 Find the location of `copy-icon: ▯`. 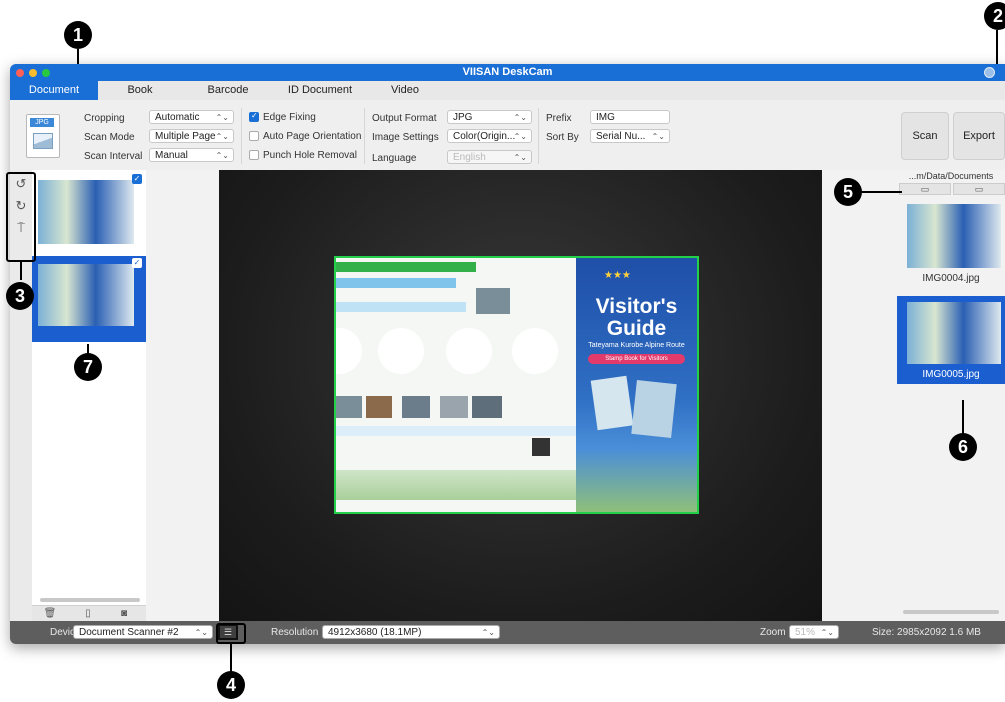

copy-icon: ▯ is located at coordinates (88, 614).